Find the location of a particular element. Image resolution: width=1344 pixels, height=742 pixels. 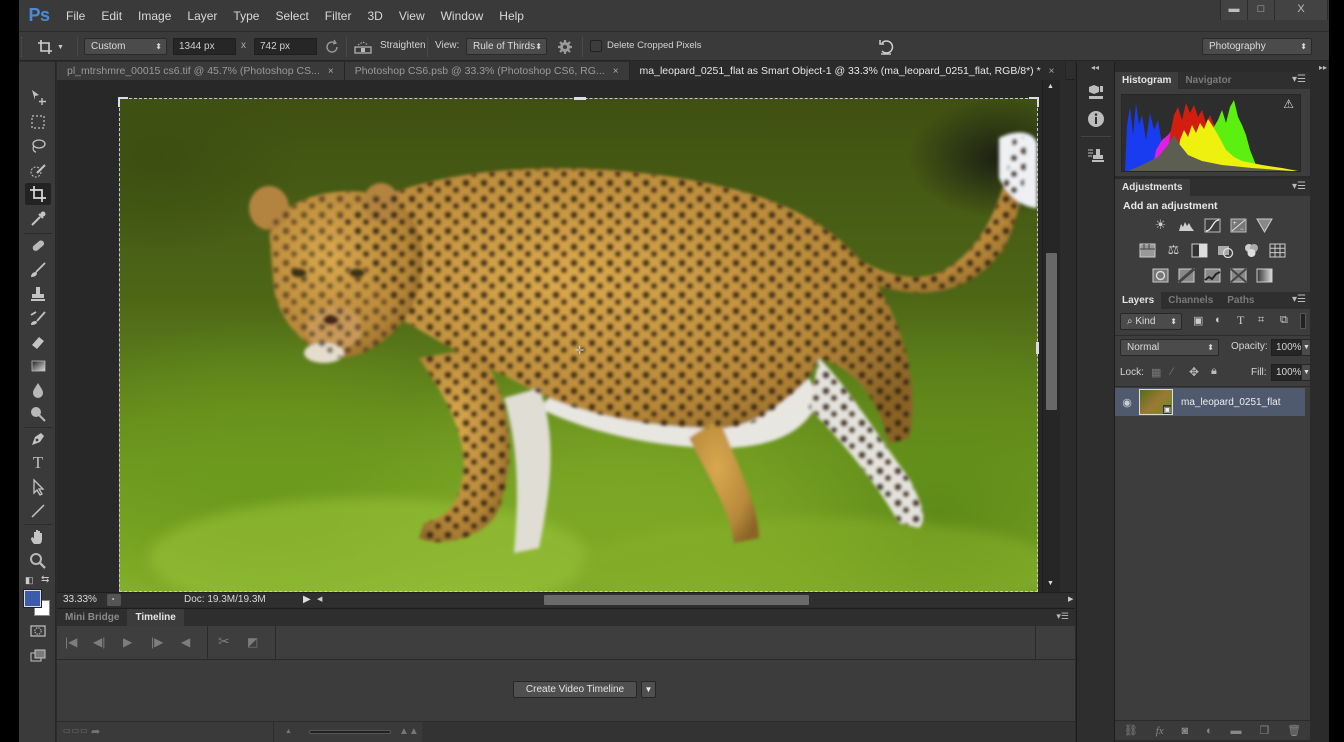

straighten-button is located at coordinates (363, 48).